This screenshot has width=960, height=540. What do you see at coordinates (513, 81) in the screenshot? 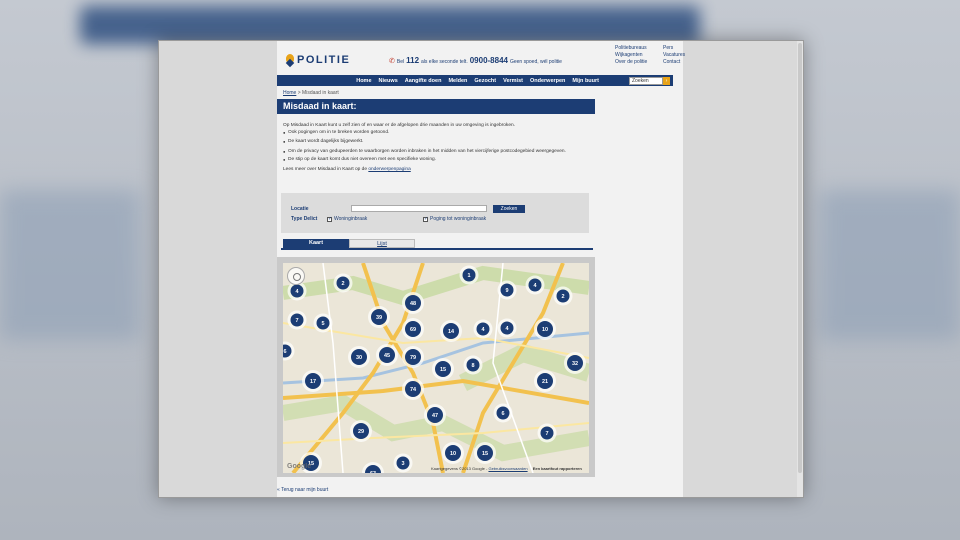
I see `nav-vermist: Vermist` at bounding box center [513, 81].